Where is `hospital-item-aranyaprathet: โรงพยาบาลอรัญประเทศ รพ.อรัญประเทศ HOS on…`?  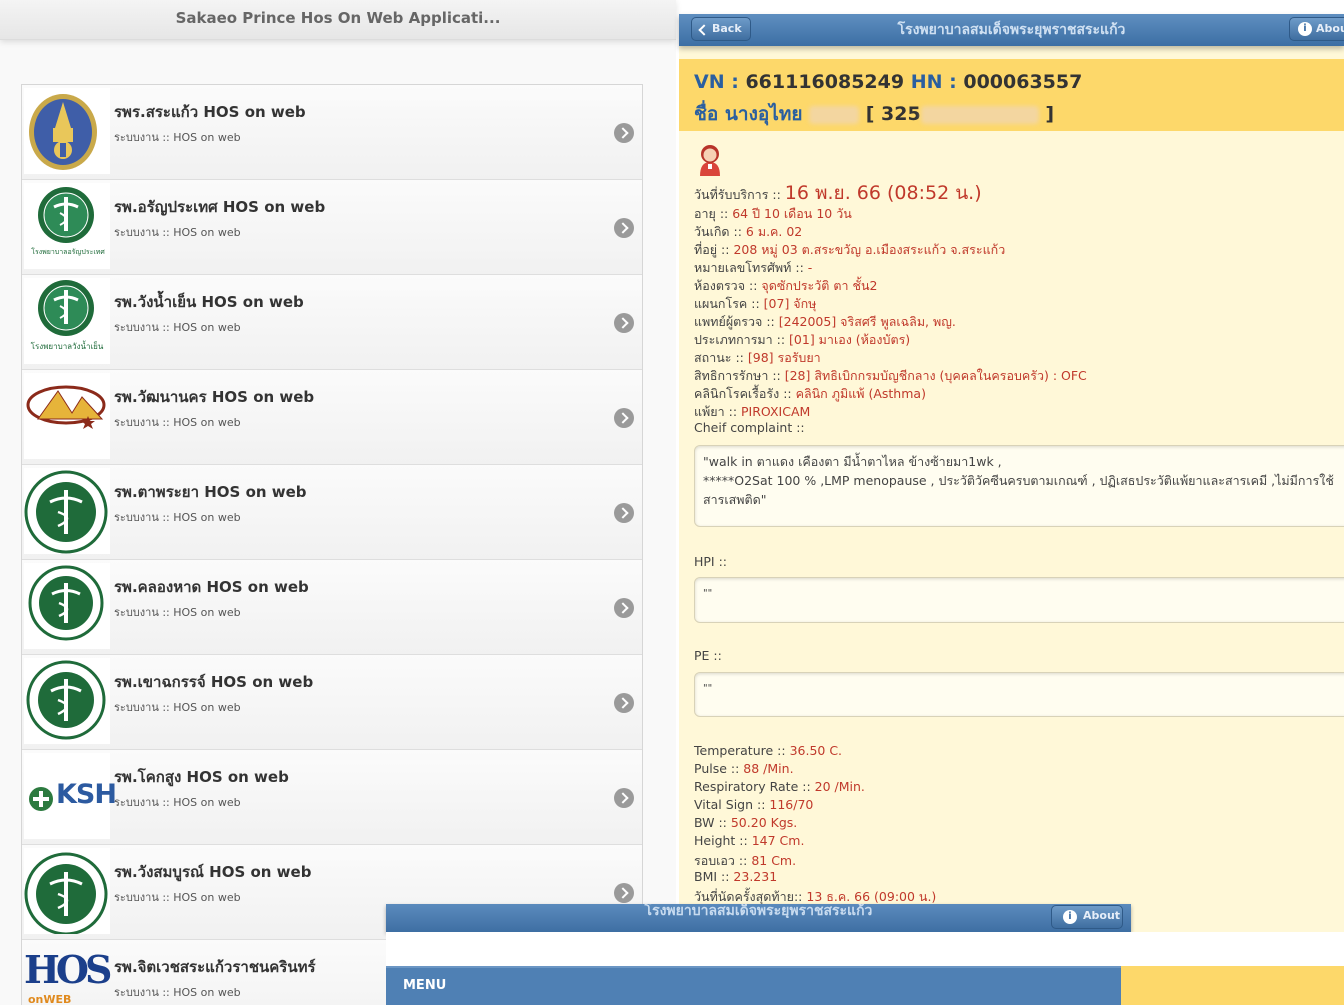
hospital-item-aranyaprathet: โรงพยาบาลอรัญประเทศ รพ.อรัญประเทศ HOS on… is located at coordinates (332, 227).